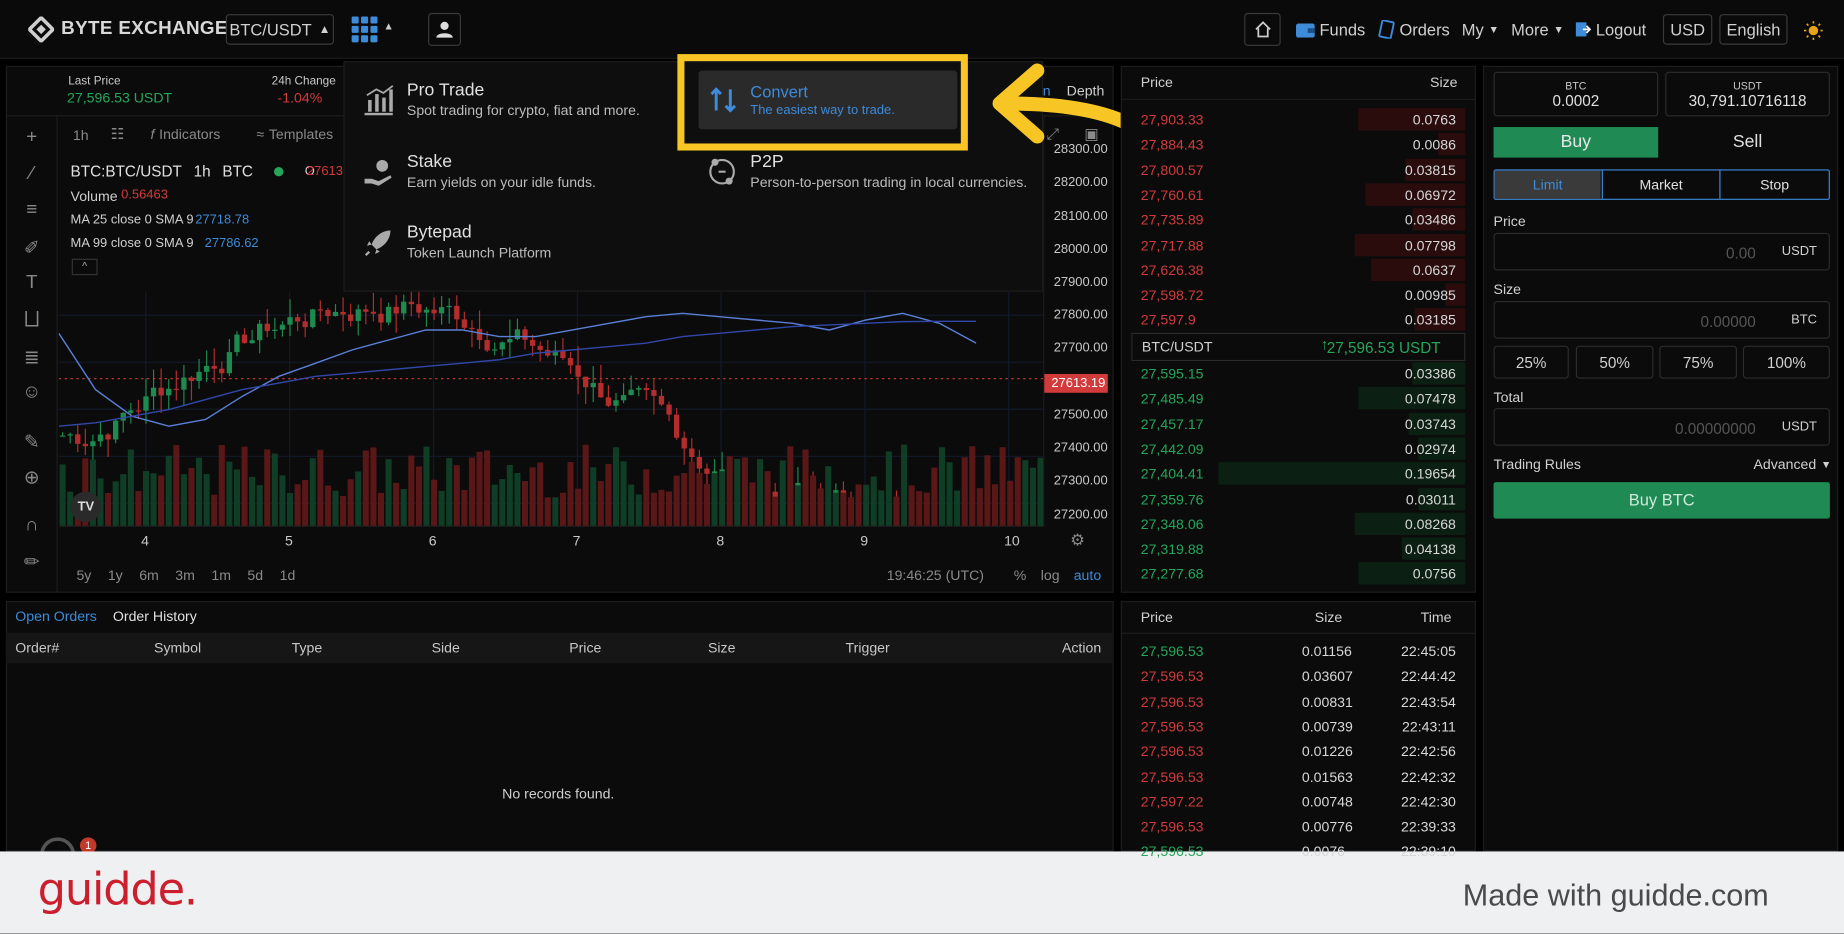  I want to click on orderbook-bid-row: 27,319.88 0.04138, so click(1298, 548).